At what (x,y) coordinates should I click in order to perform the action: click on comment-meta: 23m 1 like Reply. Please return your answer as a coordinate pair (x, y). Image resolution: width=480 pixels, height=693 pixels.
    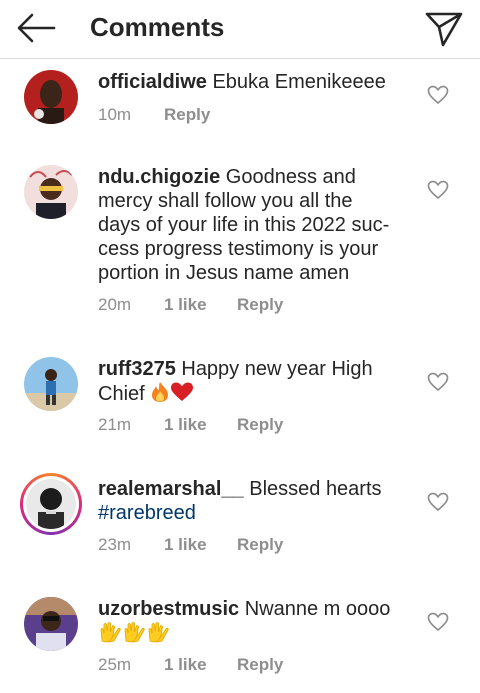
    Looking at the image, I should click on (190, 545).